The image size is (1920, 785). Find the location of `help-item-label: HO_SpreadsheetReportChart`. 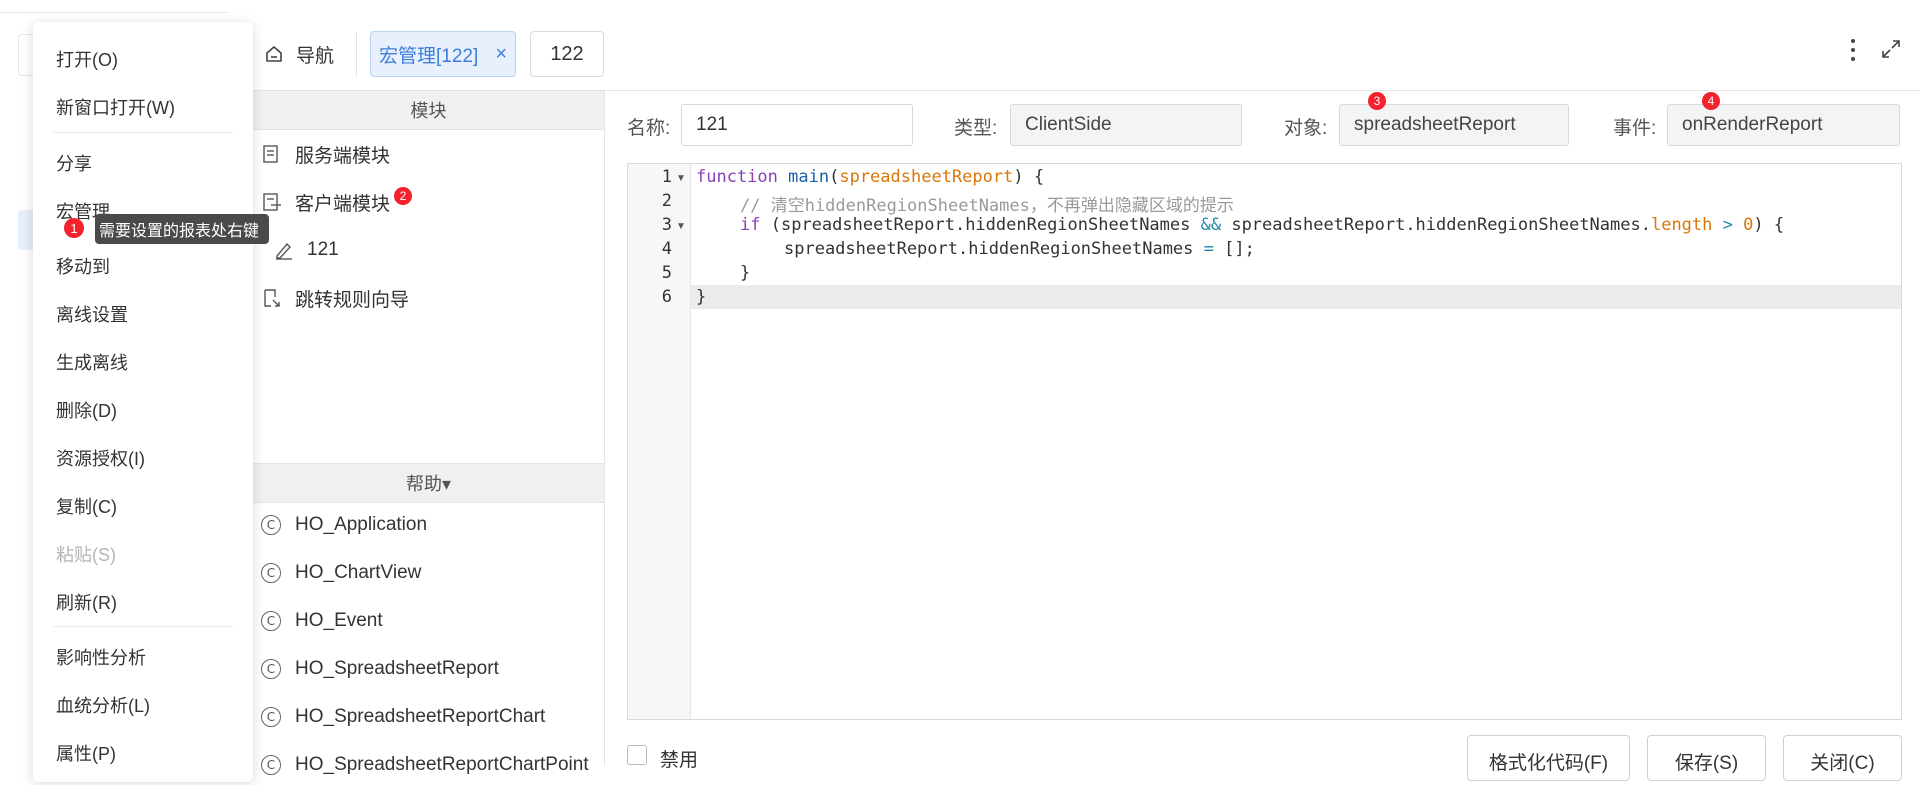

help-item-label: HO_SpreadsheetReportChart is located at coordinates (420, 716).